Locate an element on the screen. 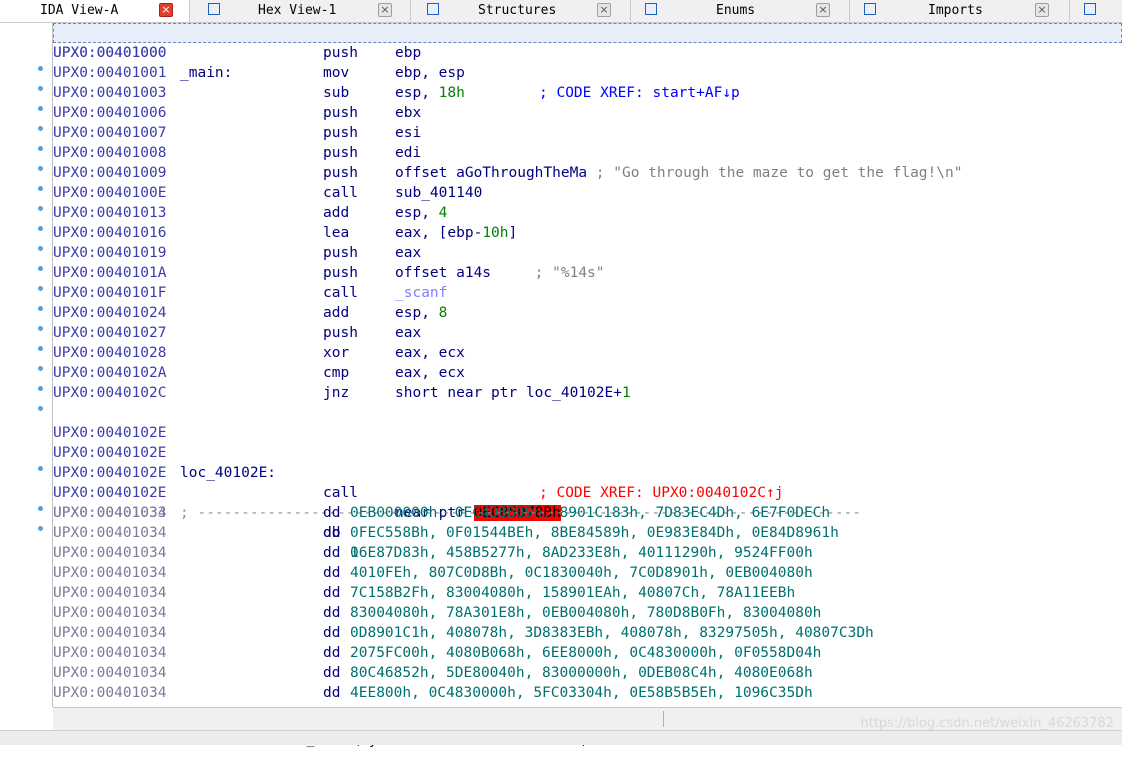  listing-line: UPX0:00401016 lea eax, [ebp-10h] is located at coordinates (587, 233).